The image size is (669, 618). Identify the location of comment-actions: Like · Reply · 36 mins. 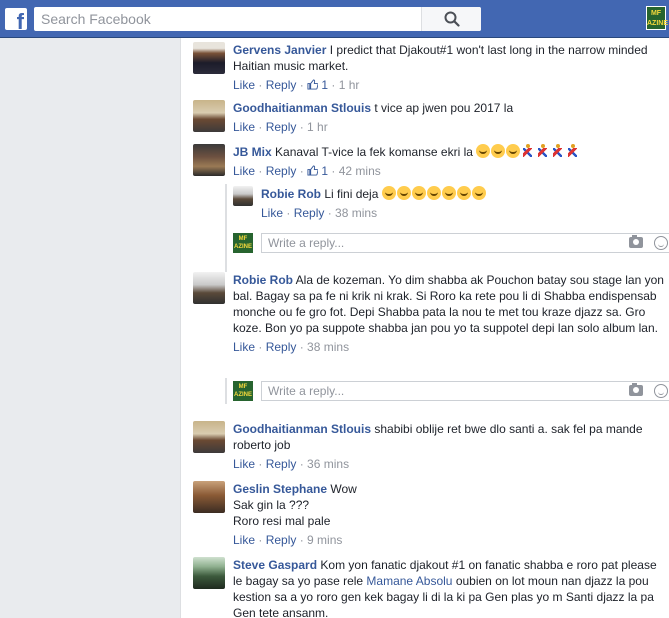
(291, 464).